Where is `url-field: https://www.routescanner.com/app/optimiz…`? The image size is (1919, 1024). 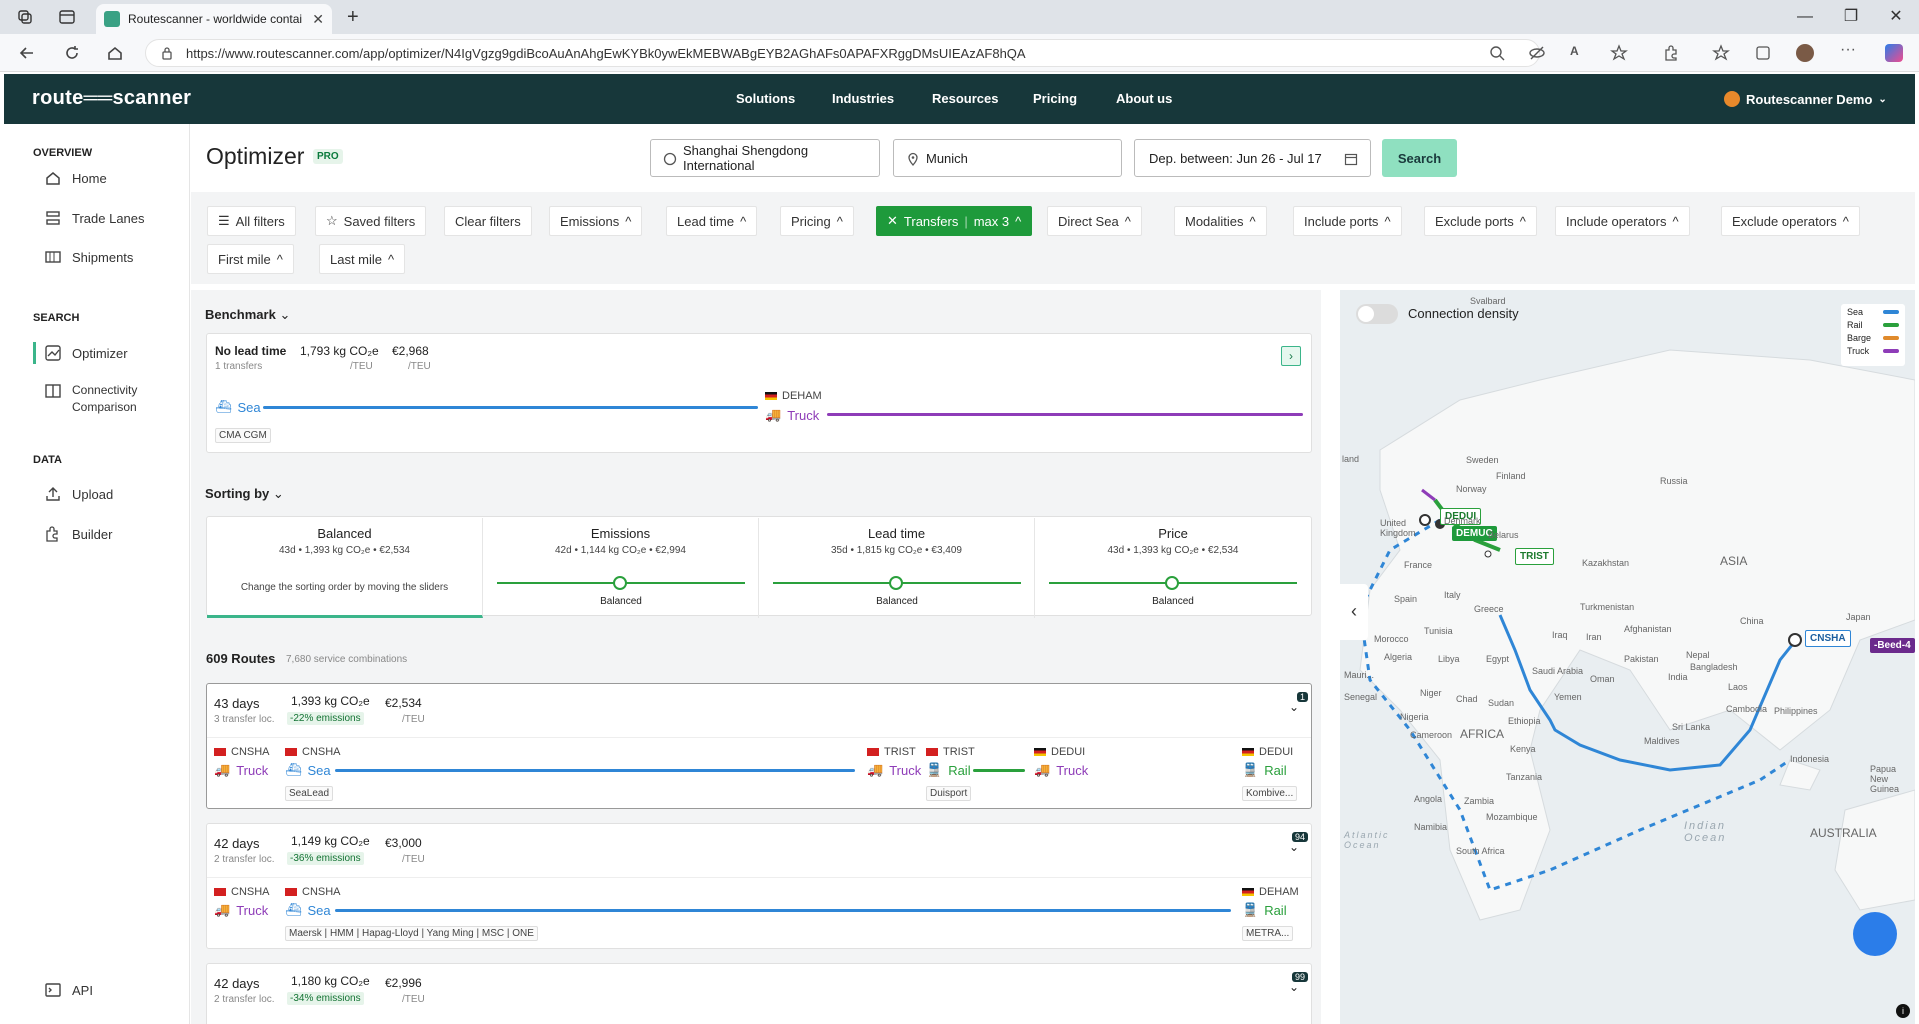
url-field: https://www.routescanner.com/app/optimiz… is located at coordinates (842, 53).